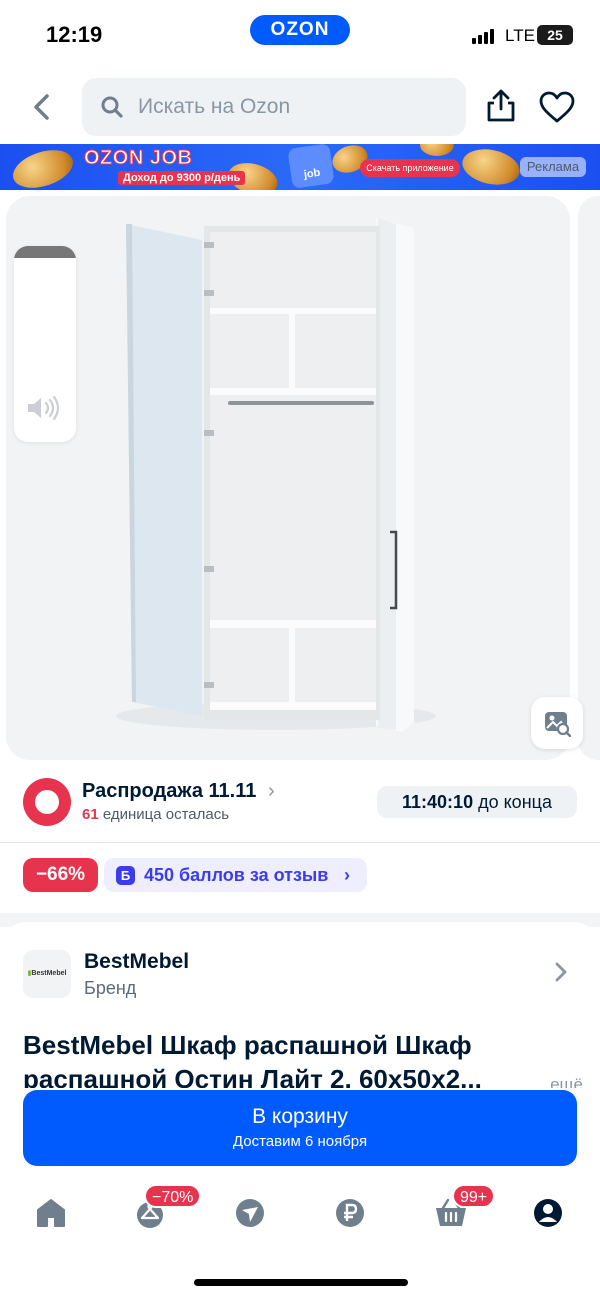  I want to click on share-icon, so click(501, 105).